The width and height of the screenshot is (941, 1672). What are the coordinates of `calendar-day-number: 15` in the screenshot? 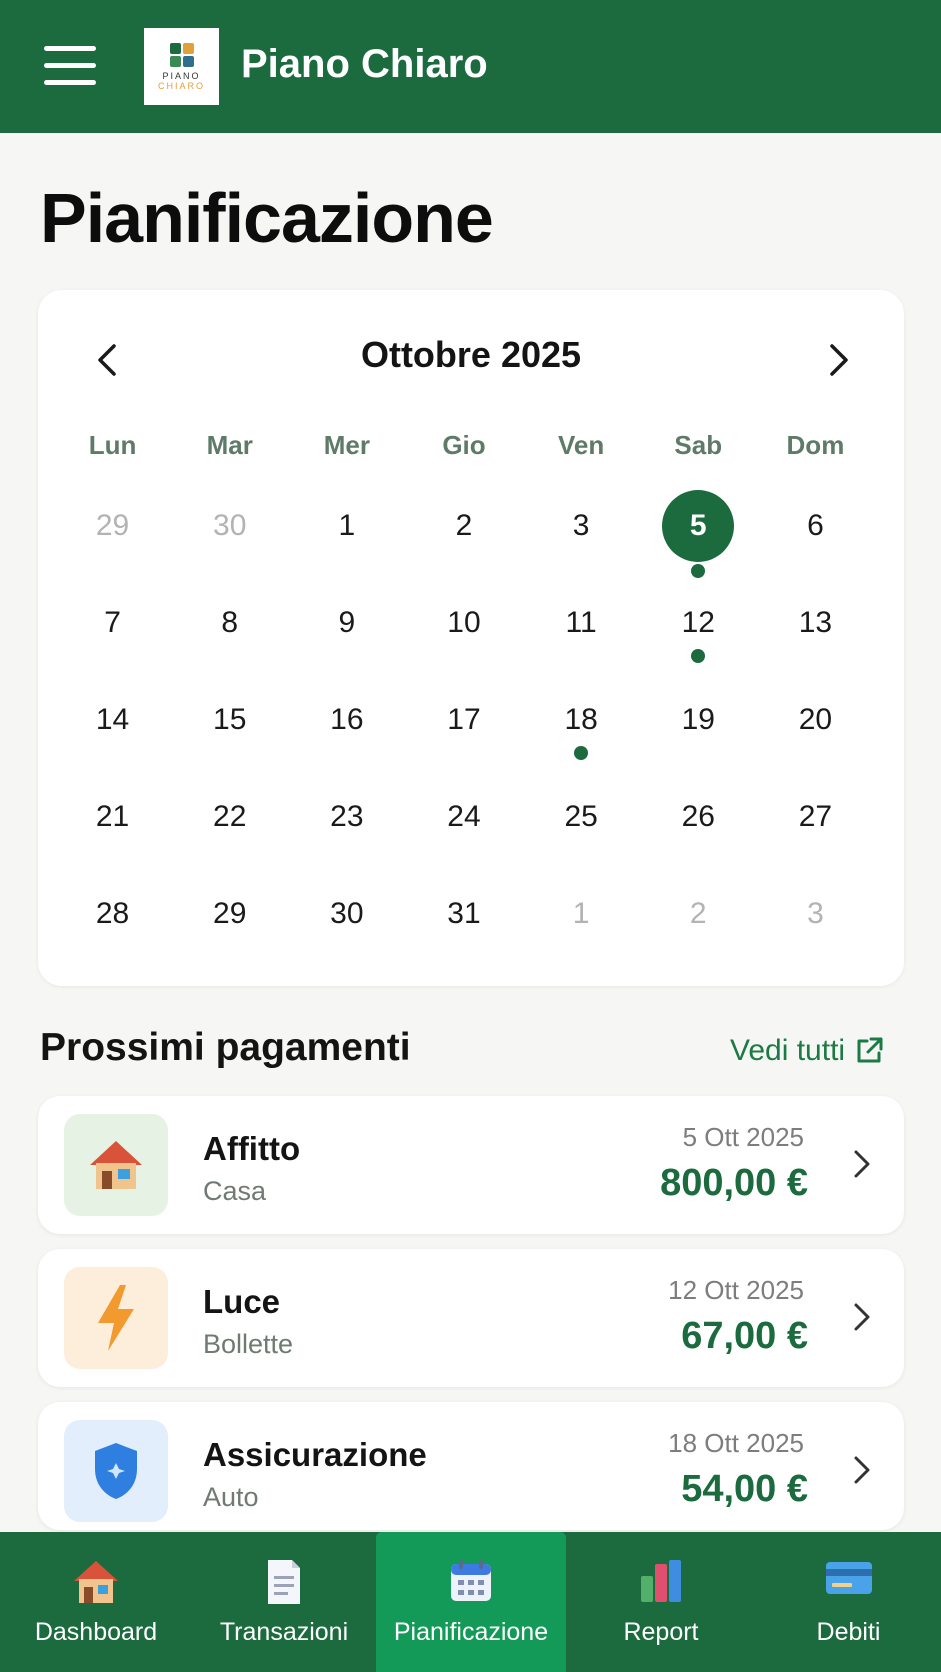 It's located at (230, 719).